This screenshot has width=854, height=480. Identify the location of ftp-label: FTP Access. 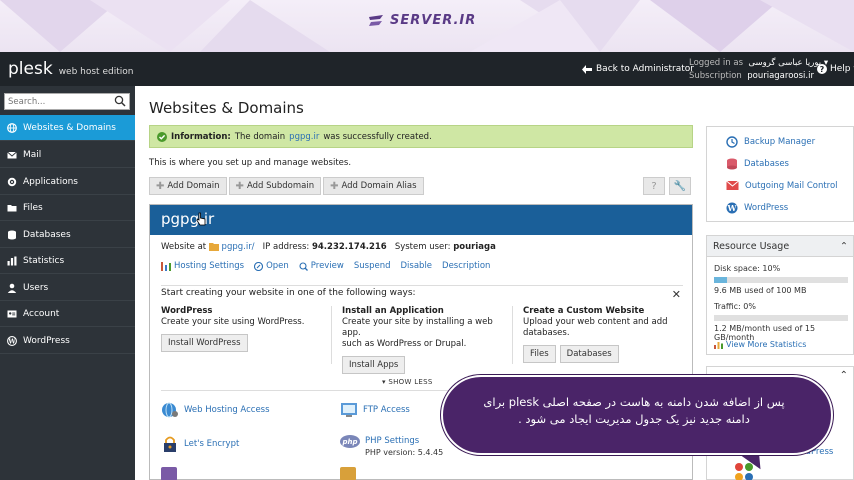
(386, 410).